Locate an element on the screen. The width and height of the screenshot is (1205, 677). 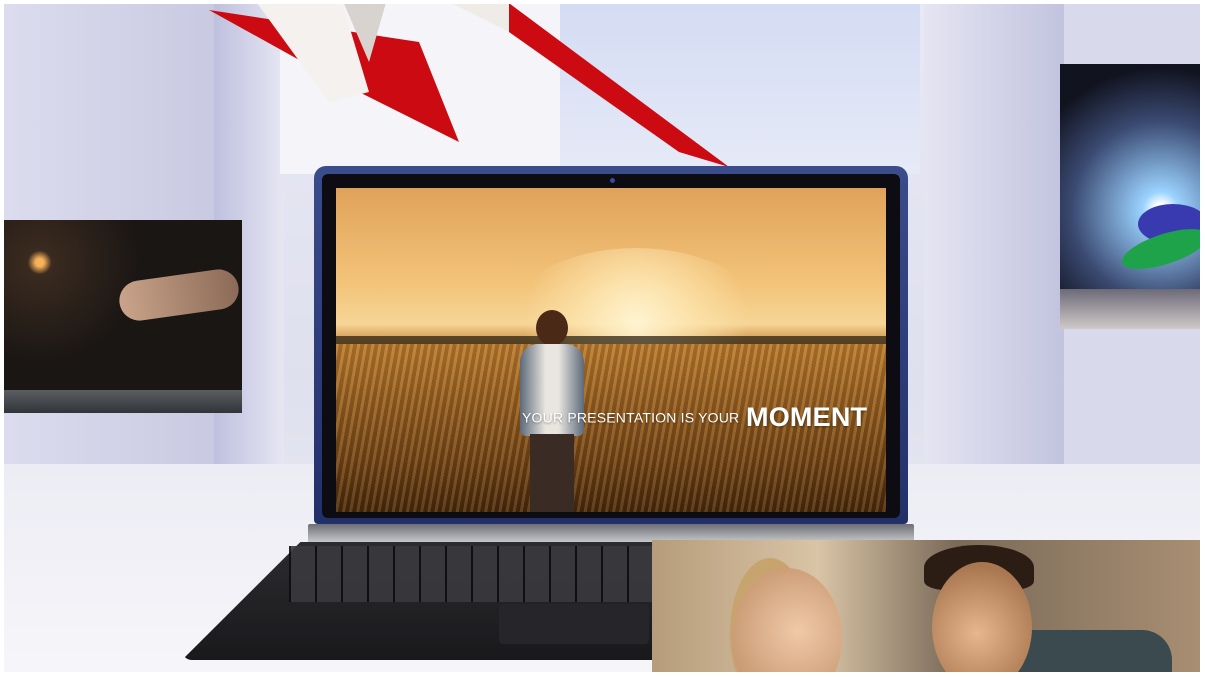
photo-road is located at coordinates (1130, 309).